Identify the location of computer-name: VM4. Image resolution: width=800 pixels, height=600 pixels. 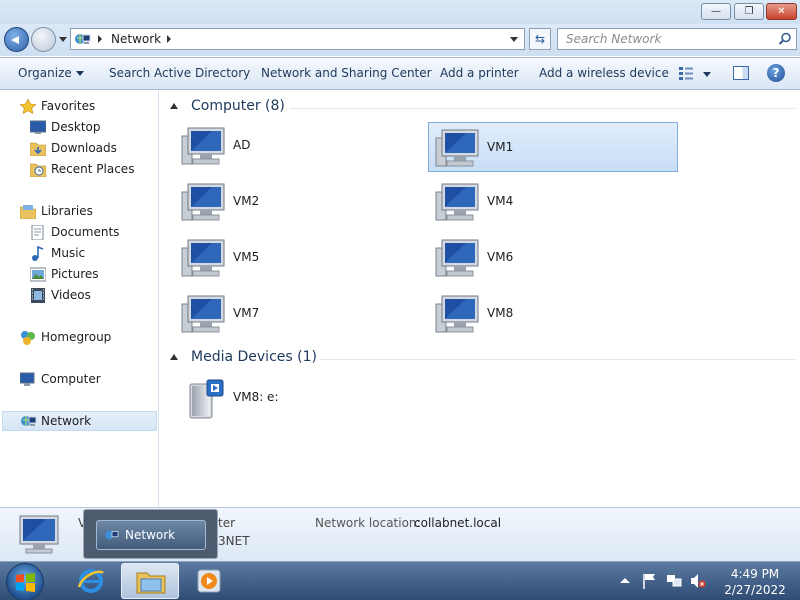
(500, 201).